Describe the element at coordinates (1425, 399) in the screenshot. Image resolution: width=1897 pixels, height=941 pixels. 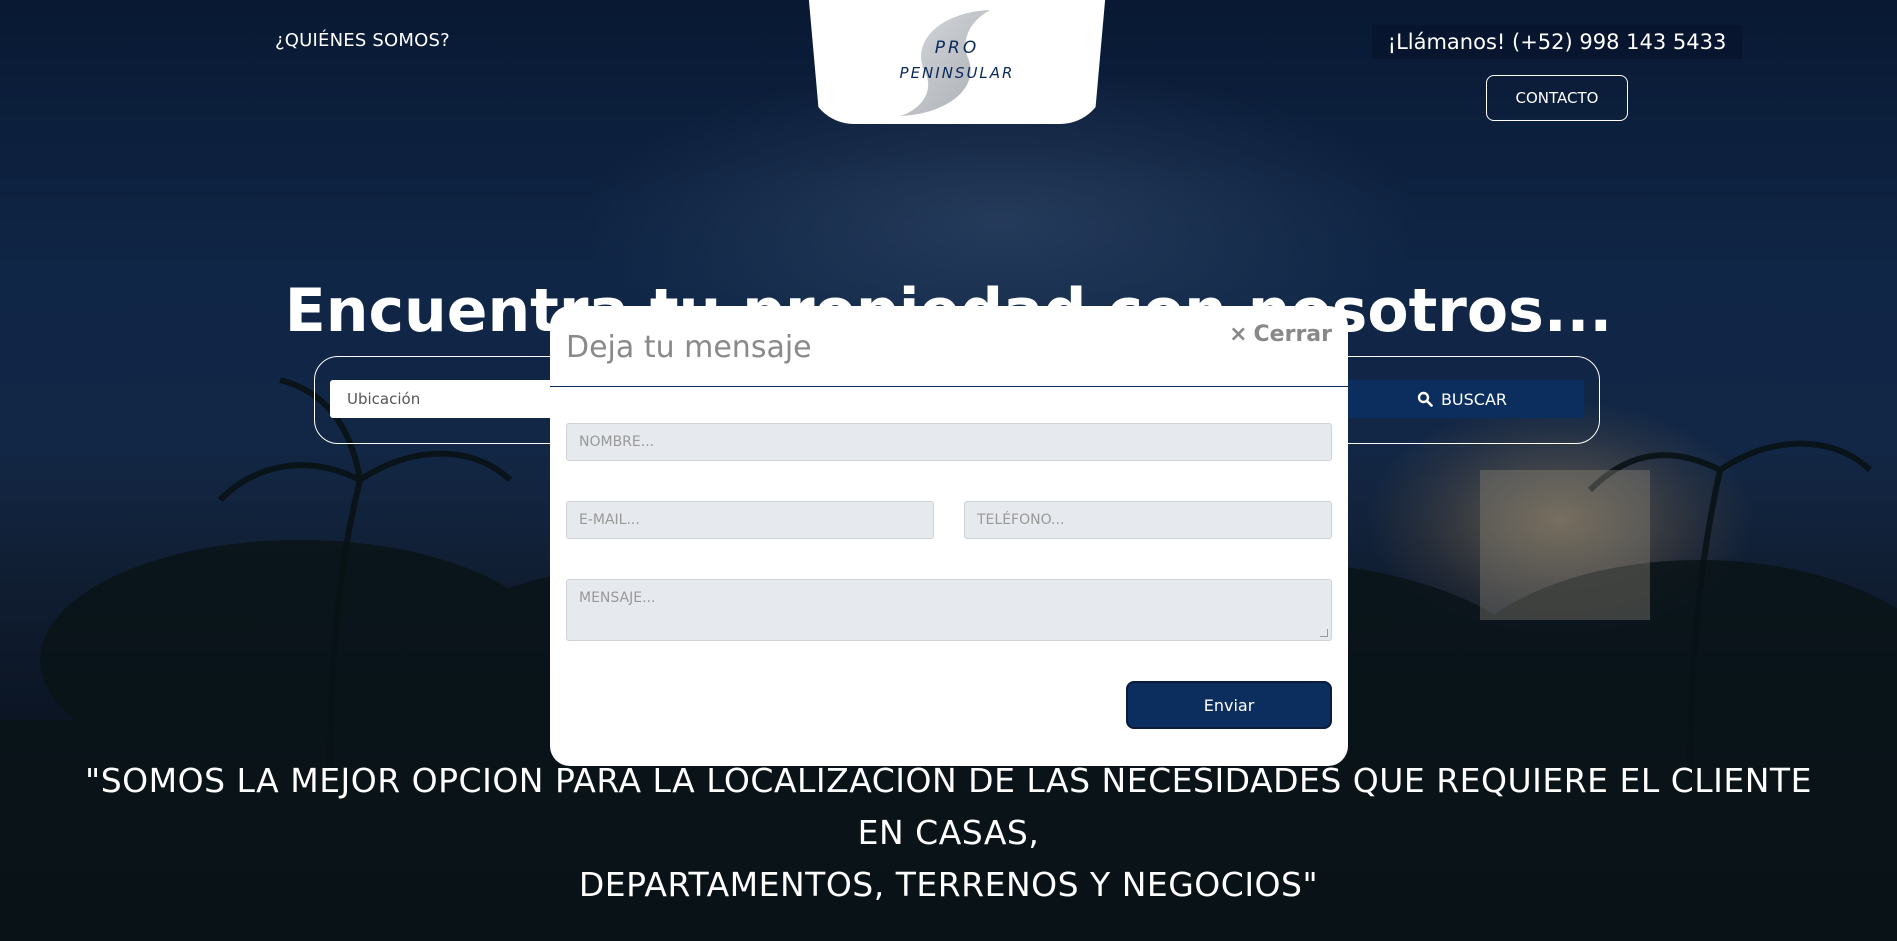
I see `search-icon` at that location.